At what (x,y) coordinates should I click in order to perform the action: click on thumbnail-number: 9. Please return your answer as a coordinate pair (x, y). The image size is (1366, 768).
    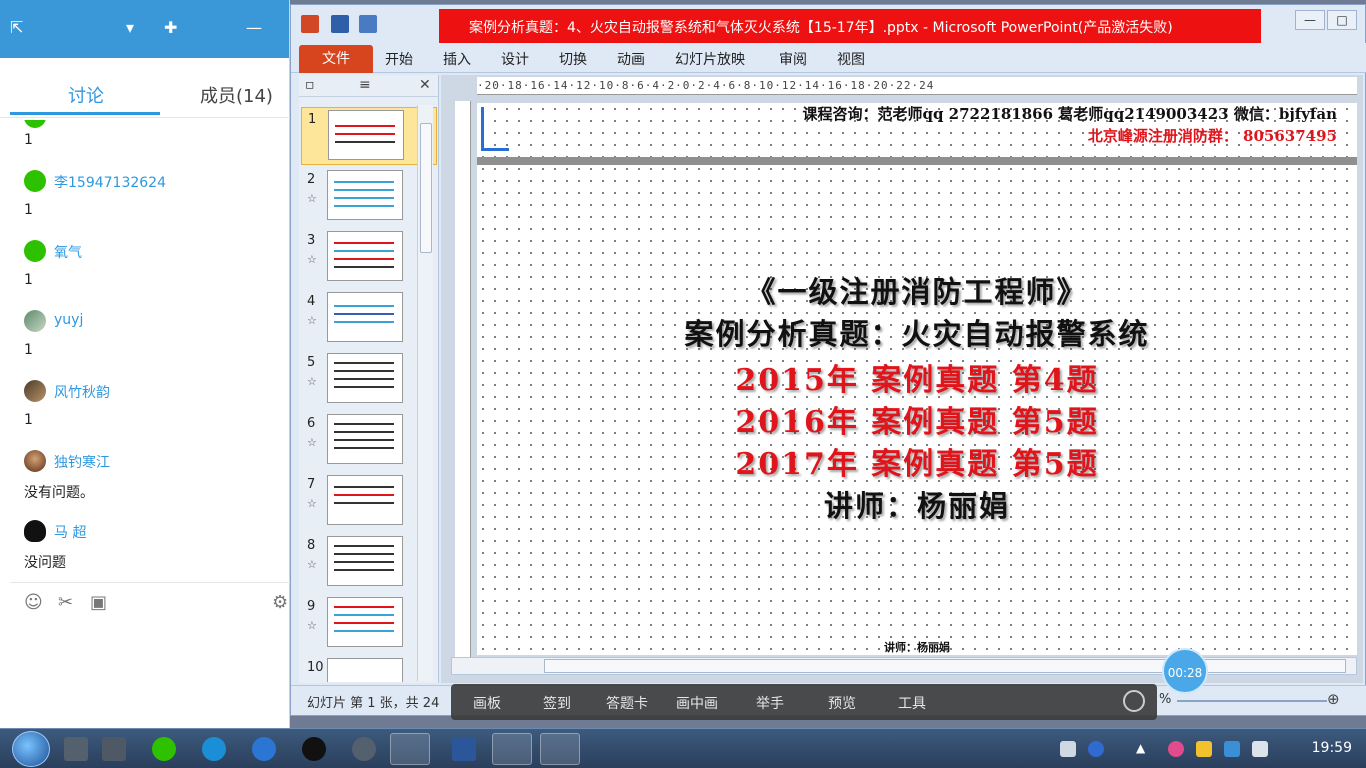
    Looking at the image, I should click on (311, 606).